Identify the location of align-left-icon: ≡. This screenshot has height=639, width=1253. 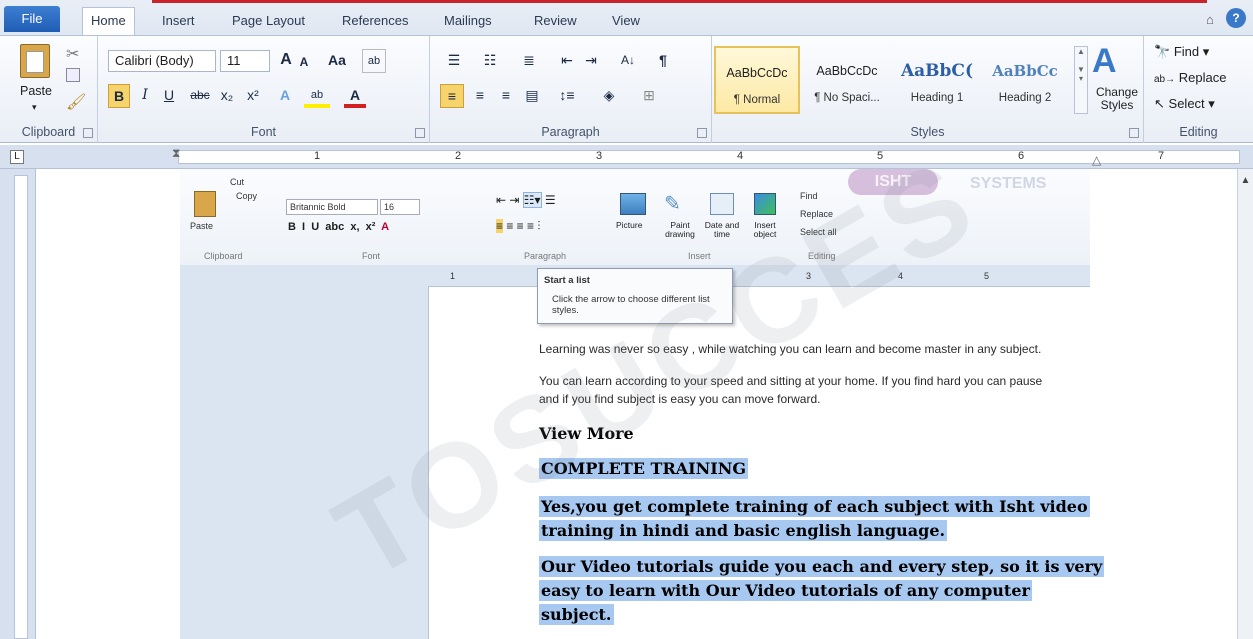
(452, 96).